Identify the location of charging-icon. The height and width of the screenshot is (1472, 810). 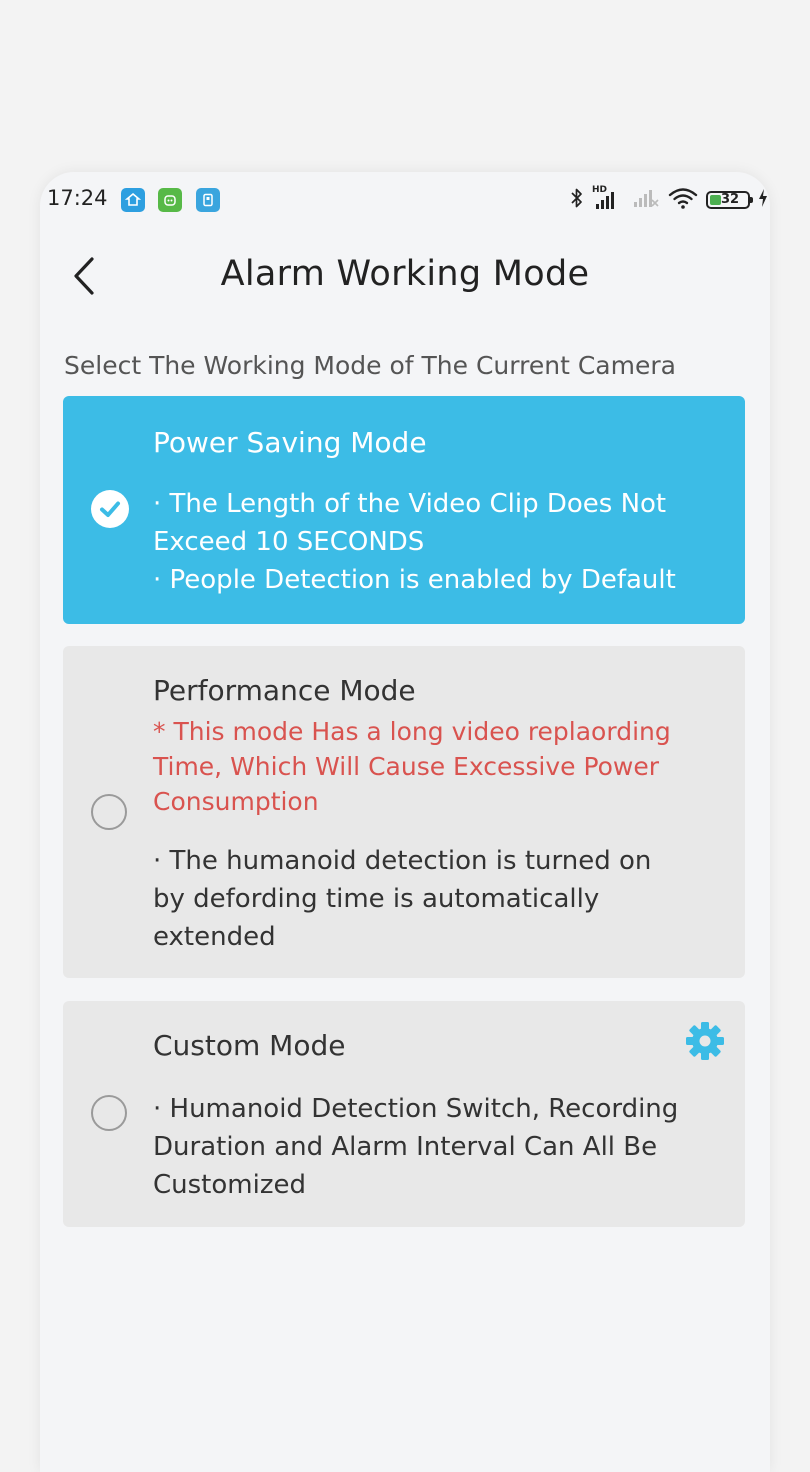
(763, 200).